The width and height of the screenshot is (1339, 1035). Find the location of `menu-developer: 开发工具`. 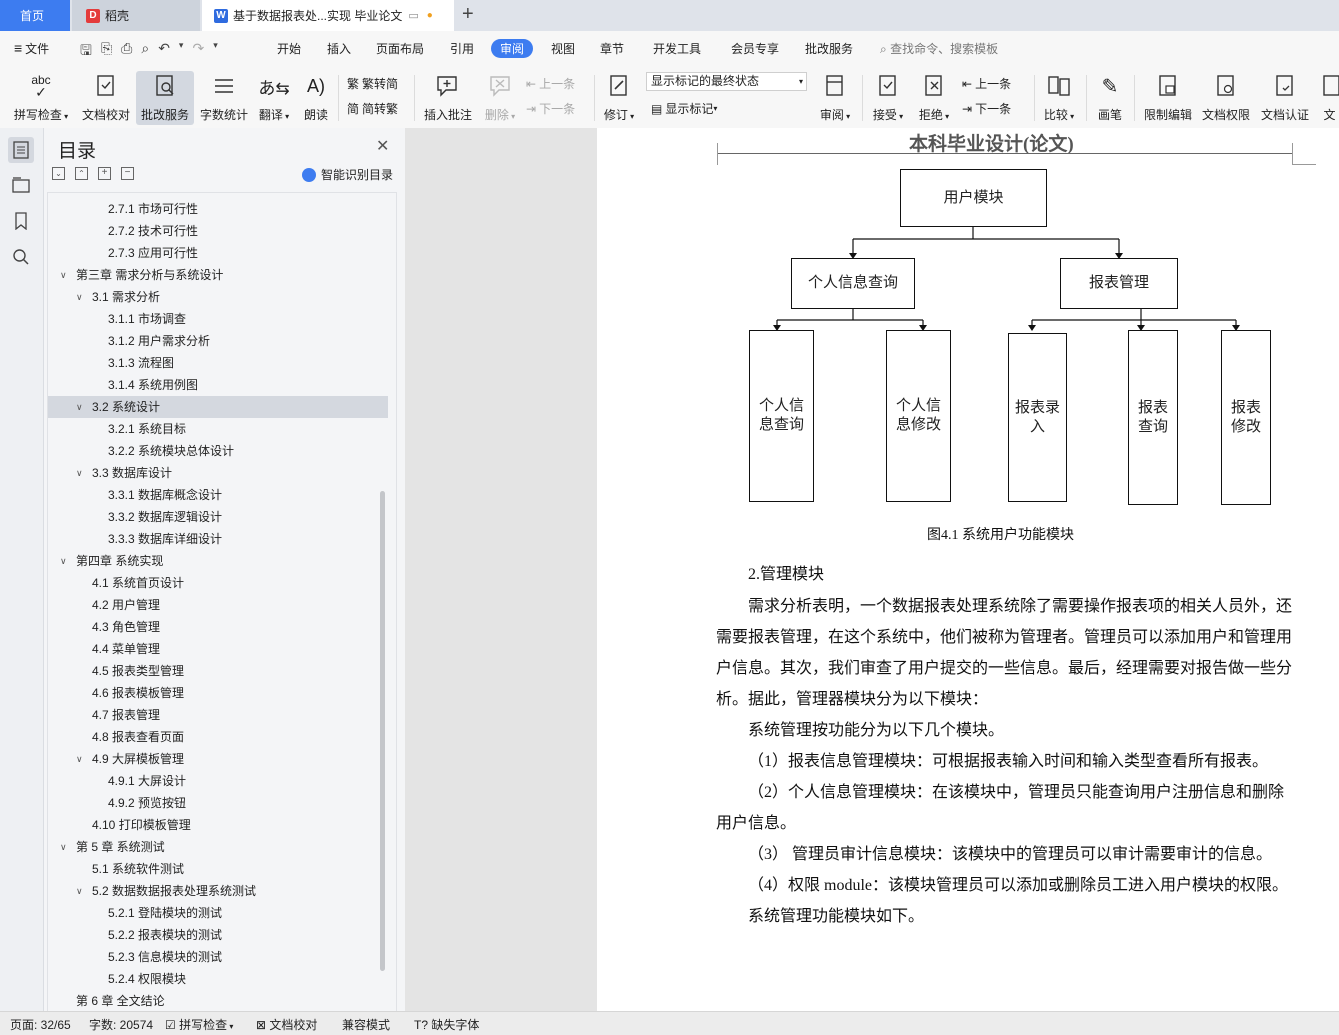

menu-developer: 开发工具 is located at coordinates (677, 48).